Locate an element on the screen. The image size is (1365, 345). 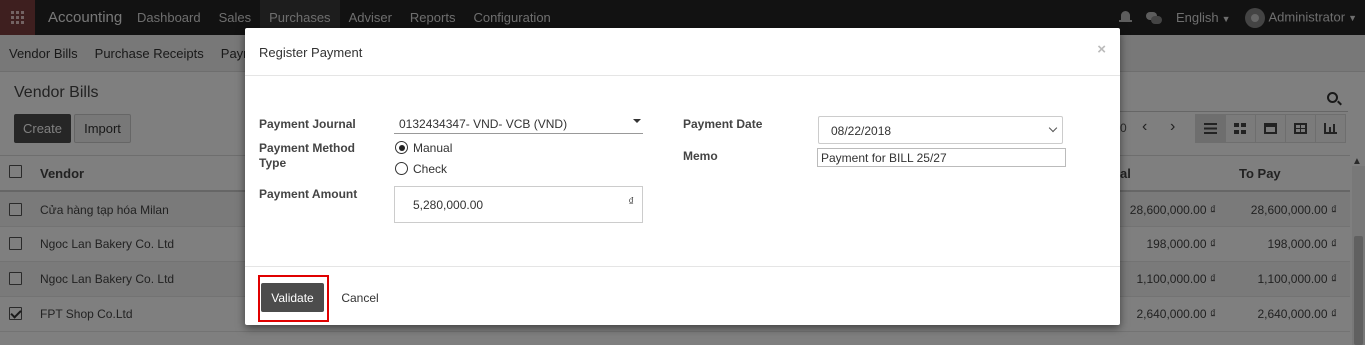
payment-date-label: Payment Date is located at coordinates (723, 124).